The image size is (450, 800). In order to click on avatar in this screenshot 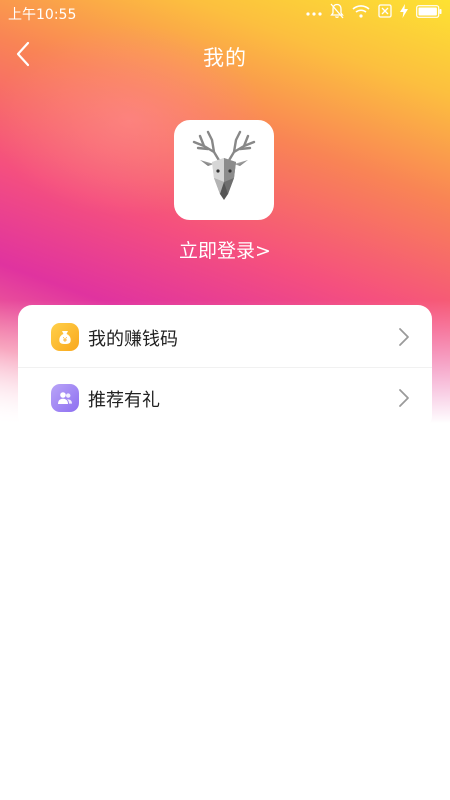, I will do `click(224, 170)`.